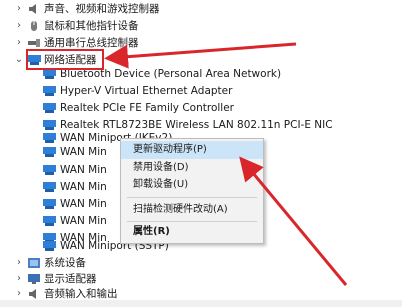 This screenshot has width=402, height=307. Describe the element at coordinates (34, 263) in the screenshot. I see `system-icon` at that location.